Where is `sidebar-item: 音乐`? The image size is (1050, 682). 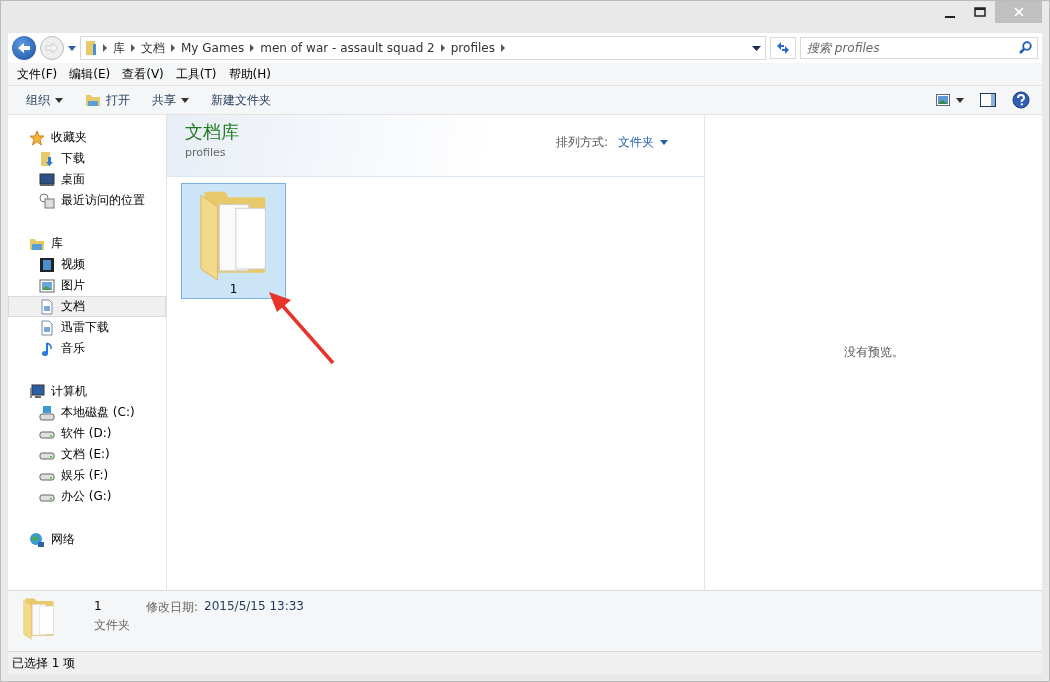 sidebar-item: 音乐 is located at coordinates (87, 348).